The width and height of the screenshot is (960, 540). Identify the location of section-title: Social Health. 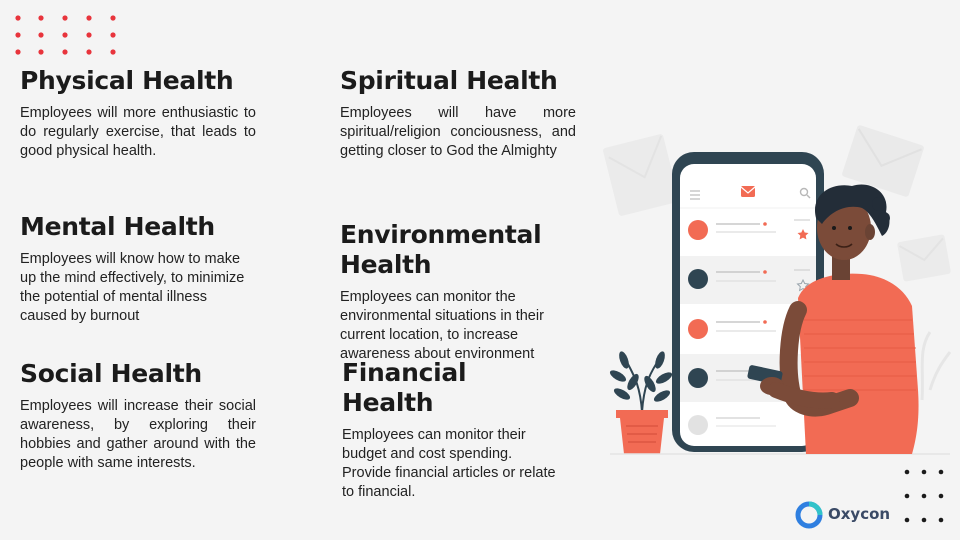
(111, 373).